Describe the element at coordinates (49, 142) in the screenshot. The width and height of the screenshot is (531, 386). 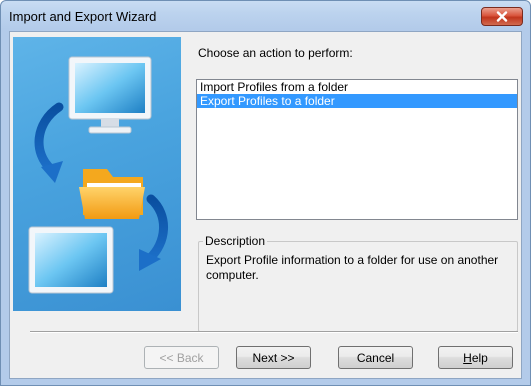
I see `curved-arrow-icon` at that location.